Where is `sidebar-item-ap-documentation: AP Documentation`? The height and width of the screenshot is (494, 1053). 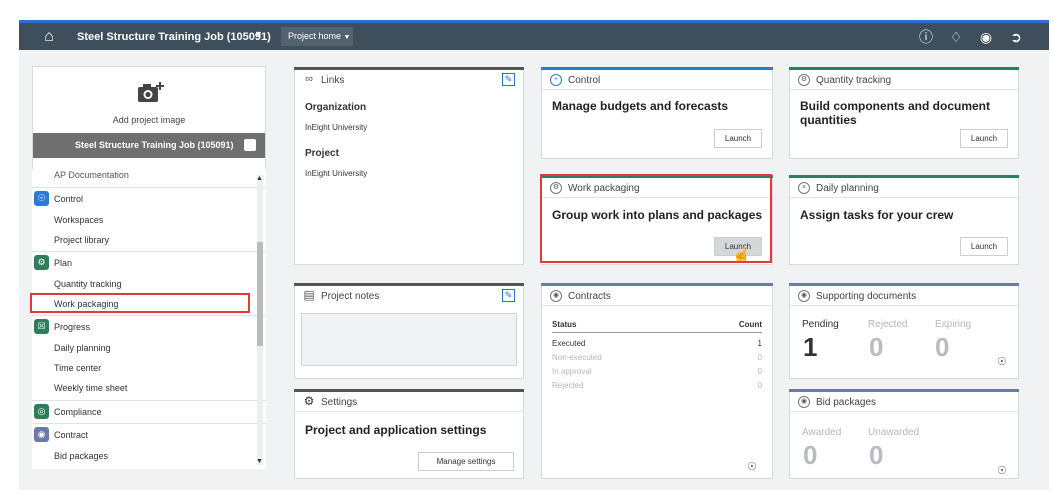
sidebar-item-ap-documentation: AP Documentation is located at coordinates (91, 175).